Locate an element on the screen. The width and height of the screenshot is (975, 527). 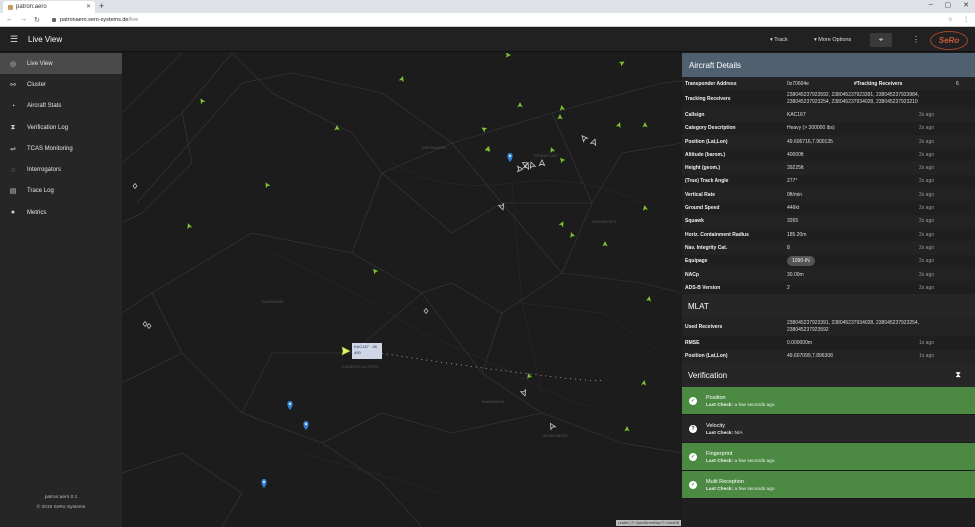
log-icon: ▤ is located at coordinates (13, 192).